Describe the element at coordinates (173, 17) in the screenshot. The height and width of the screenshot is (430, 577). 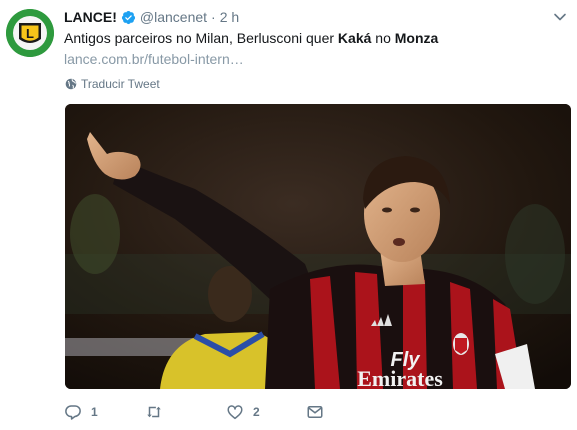
I see `author-handle: @lancenet` at that location.